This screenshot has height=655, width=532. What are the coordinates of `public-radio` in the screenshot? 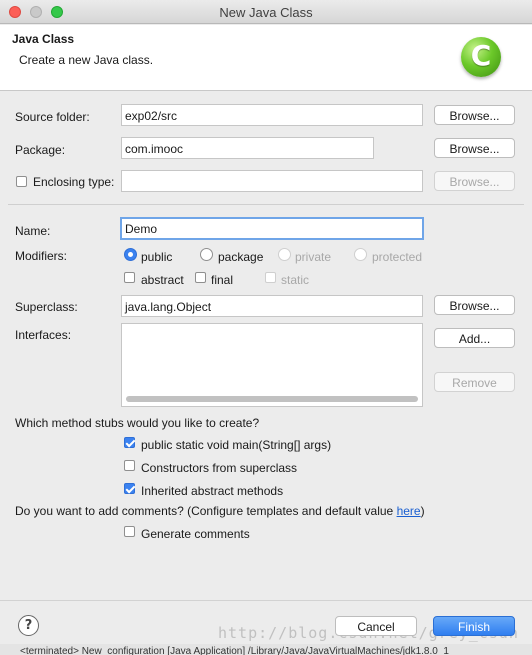 It's located at (130, 254).